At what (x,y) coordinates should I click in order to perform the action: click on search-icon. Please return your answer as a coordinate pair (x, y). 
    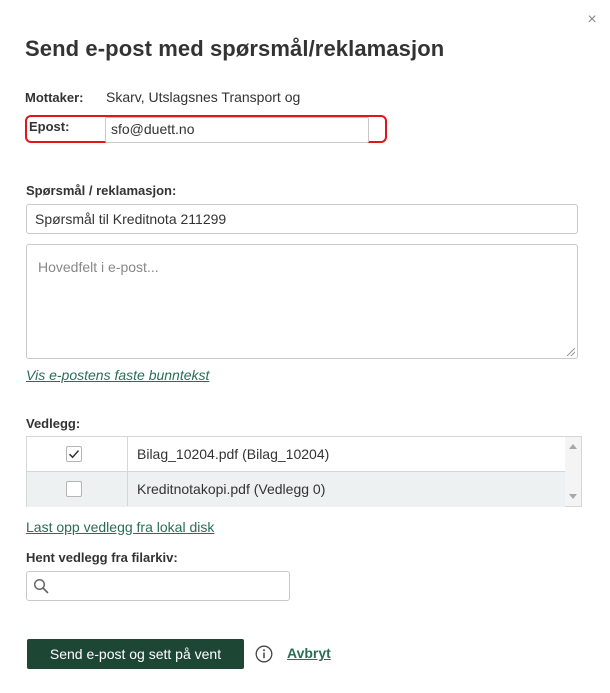
    Looking at the image, I should click on (41, 586).